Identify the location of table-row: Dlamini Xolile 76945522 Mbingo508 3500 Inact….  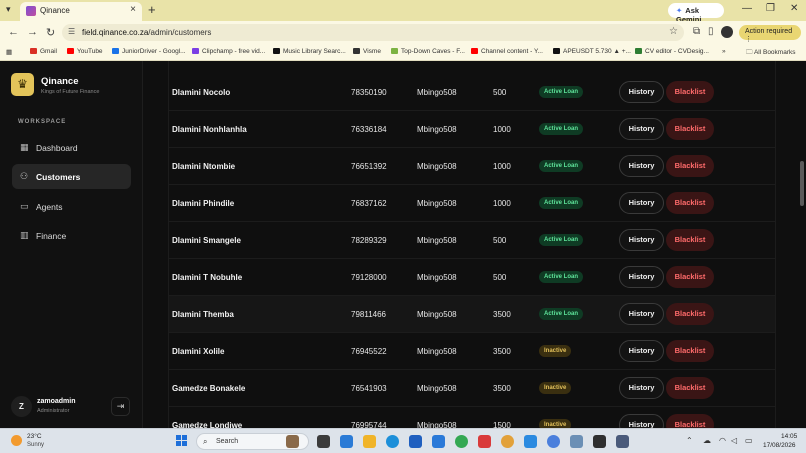
(472, 351).